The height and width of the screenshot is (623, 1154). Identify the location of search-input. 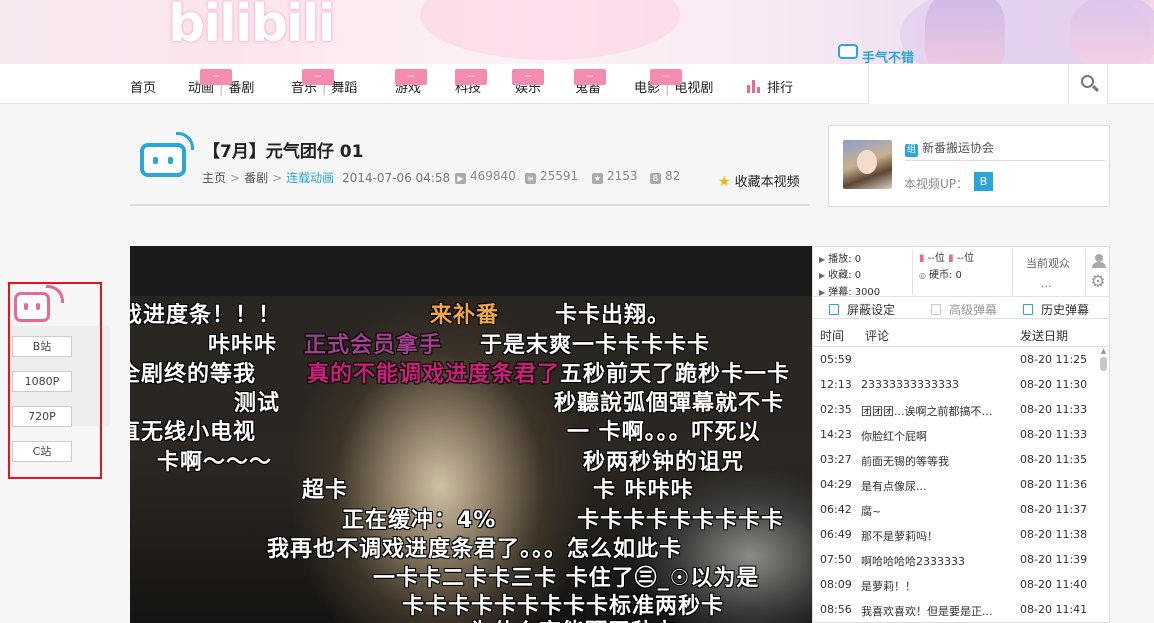
(968, 84).